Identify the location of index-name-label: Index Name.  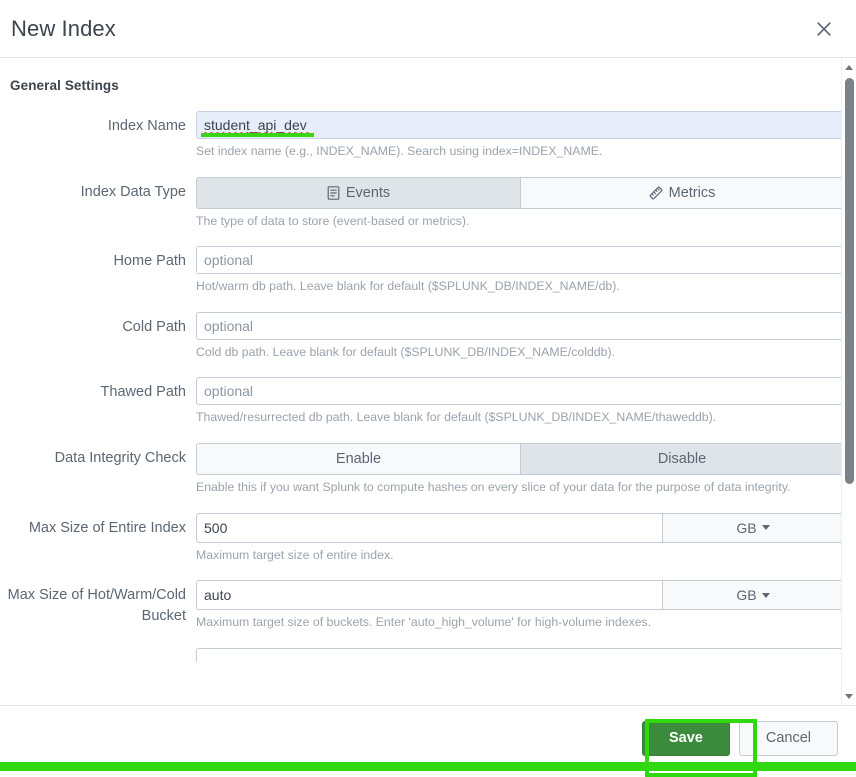
(146, 126).